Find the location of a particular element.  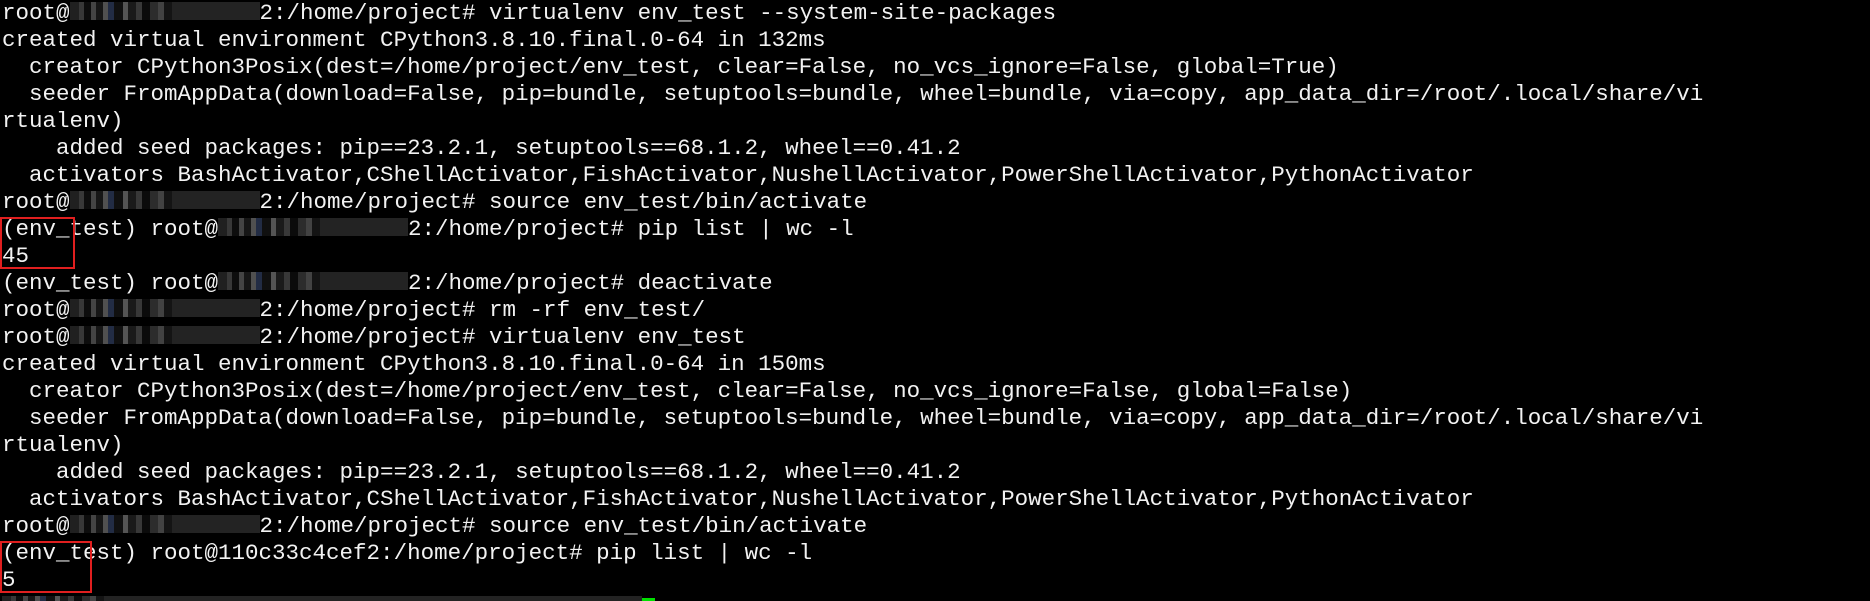

command-text: 2:/home/project# virtualenv env_test is located at coordinates (502, 337).